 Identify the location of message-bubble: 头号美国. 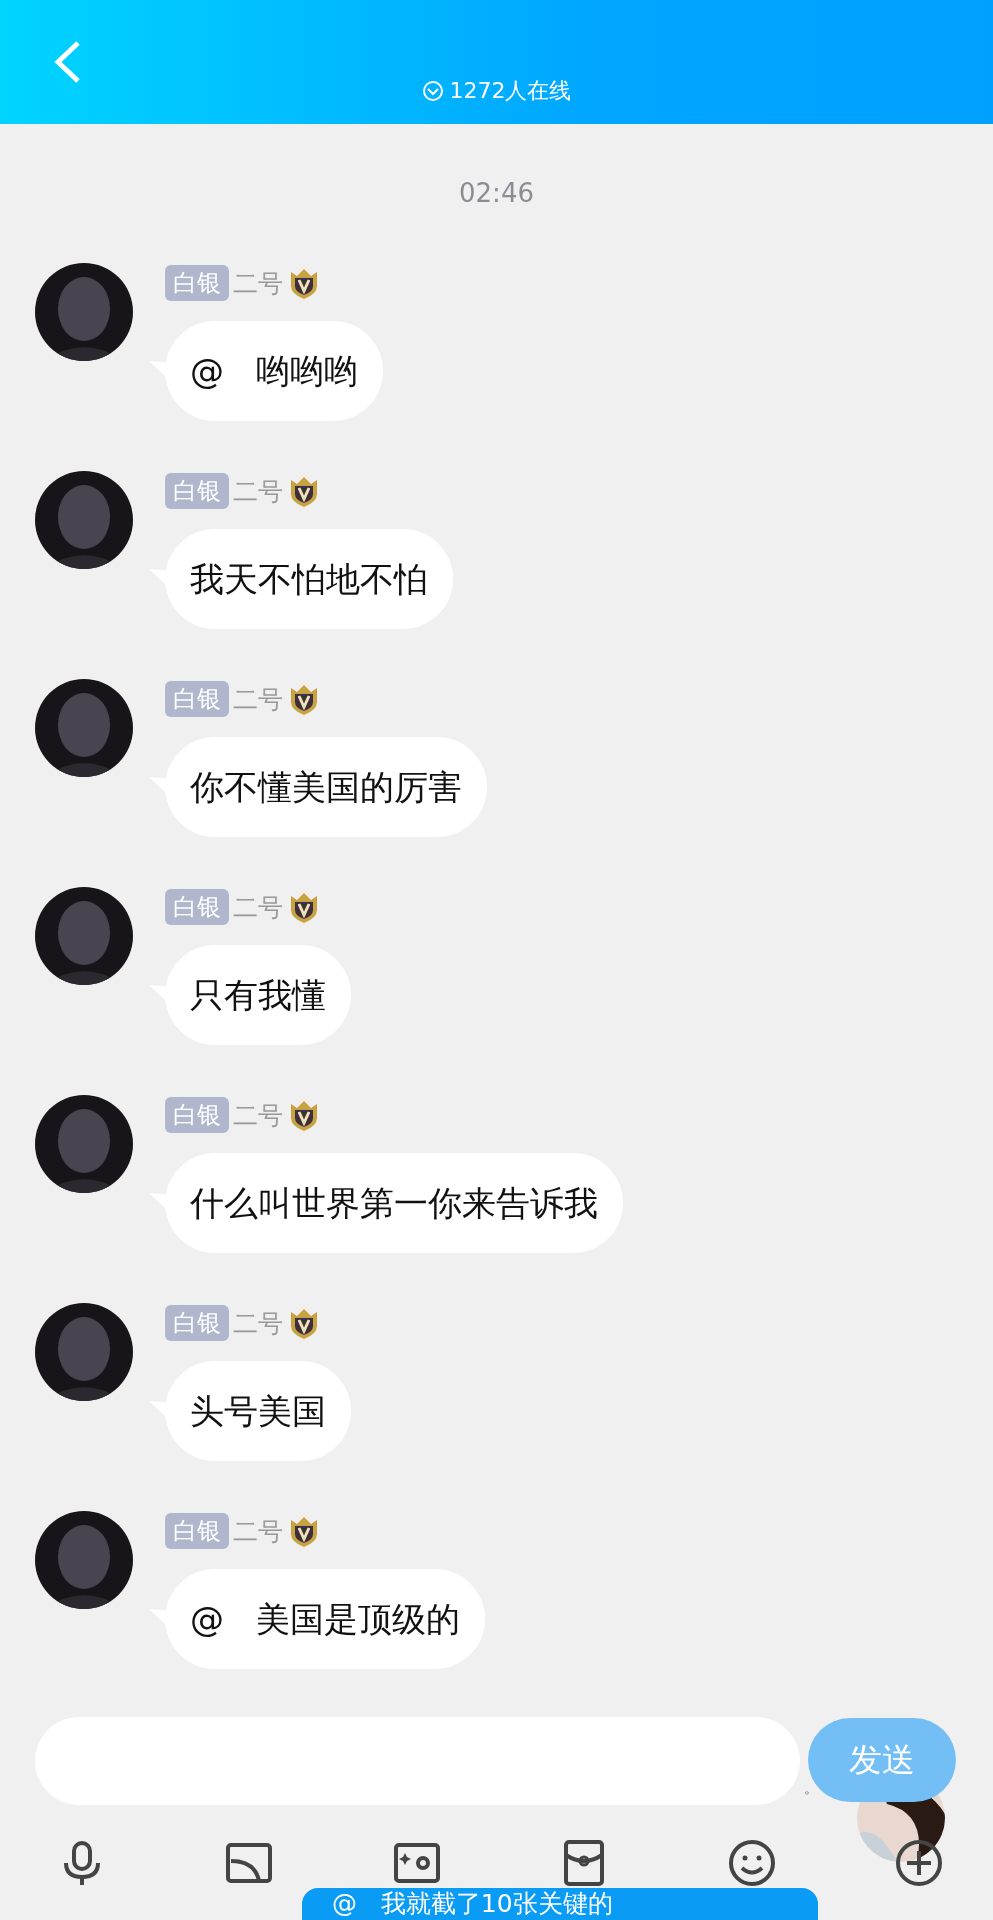
(258, 1411).